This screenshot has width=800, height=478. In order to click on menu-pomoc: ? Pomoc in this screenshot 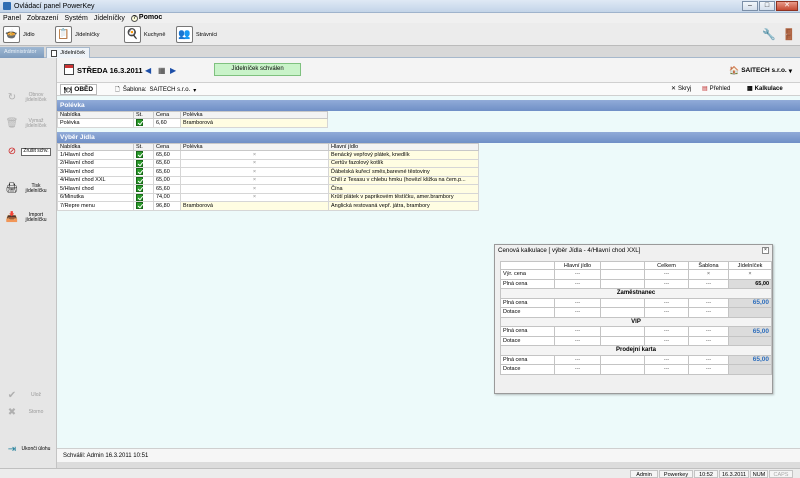, I will do `click(146, 18)`.